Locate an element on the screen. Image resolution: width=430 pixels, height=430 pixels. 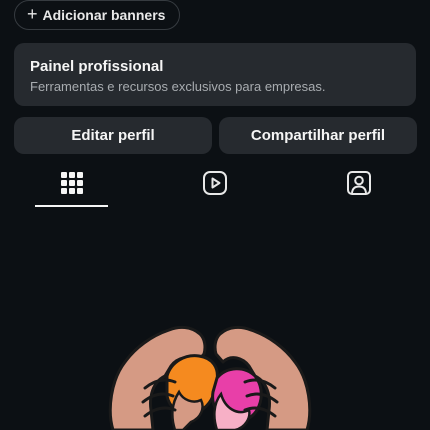
reels-icon is located at coordinates (215, 183).